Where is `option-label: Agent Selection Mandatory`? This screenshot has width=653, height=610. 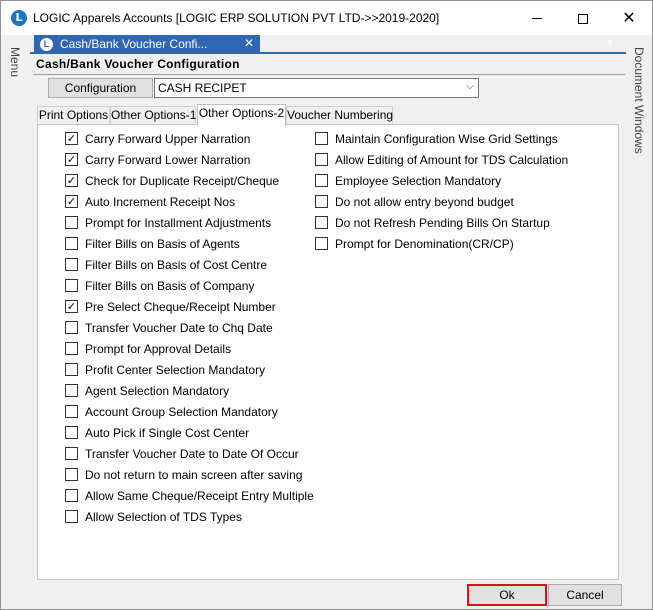 option-label: Agent Selection Mandatory is located at coordinates (157, 391).